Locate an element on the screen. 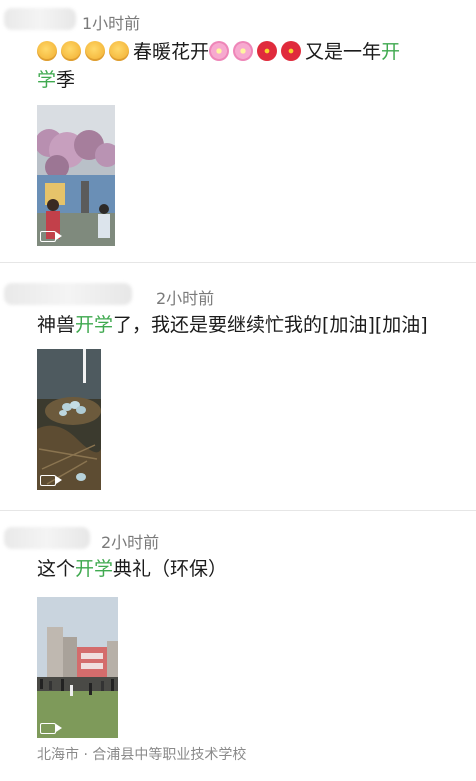  highlight-link: 学 is located at coordinates (46, 80).